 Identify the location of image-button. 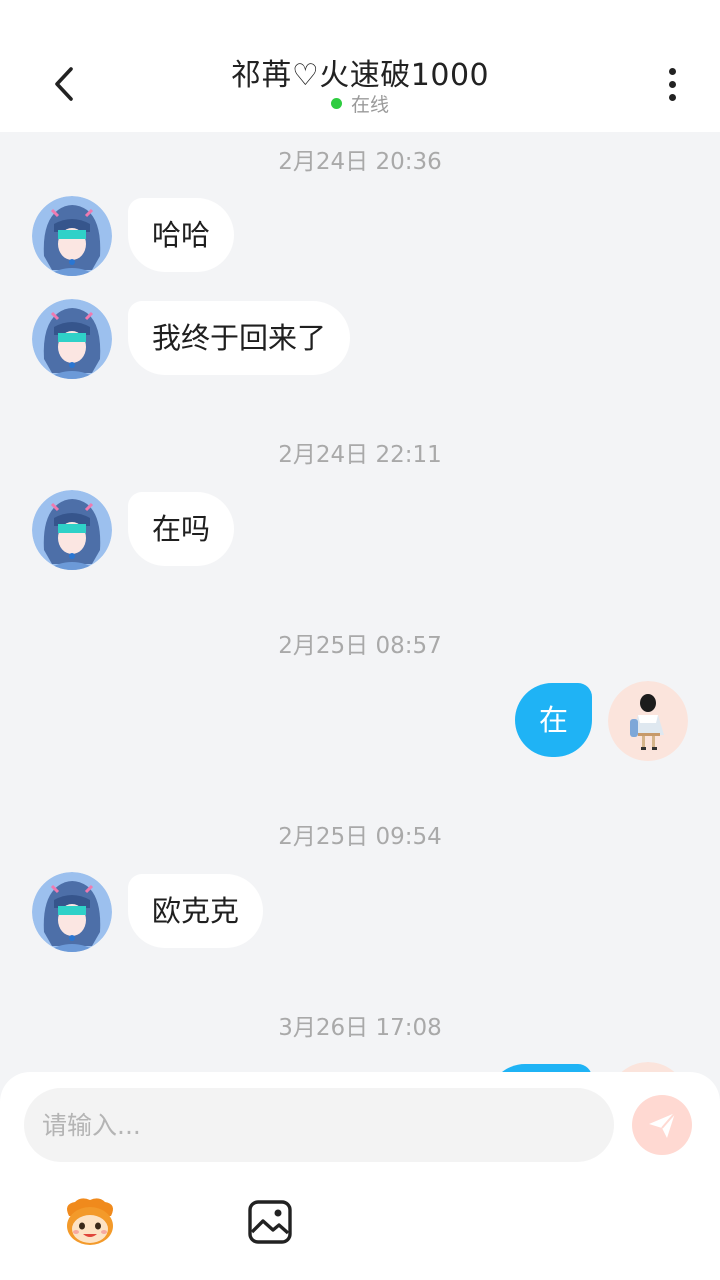
(270, 1222).